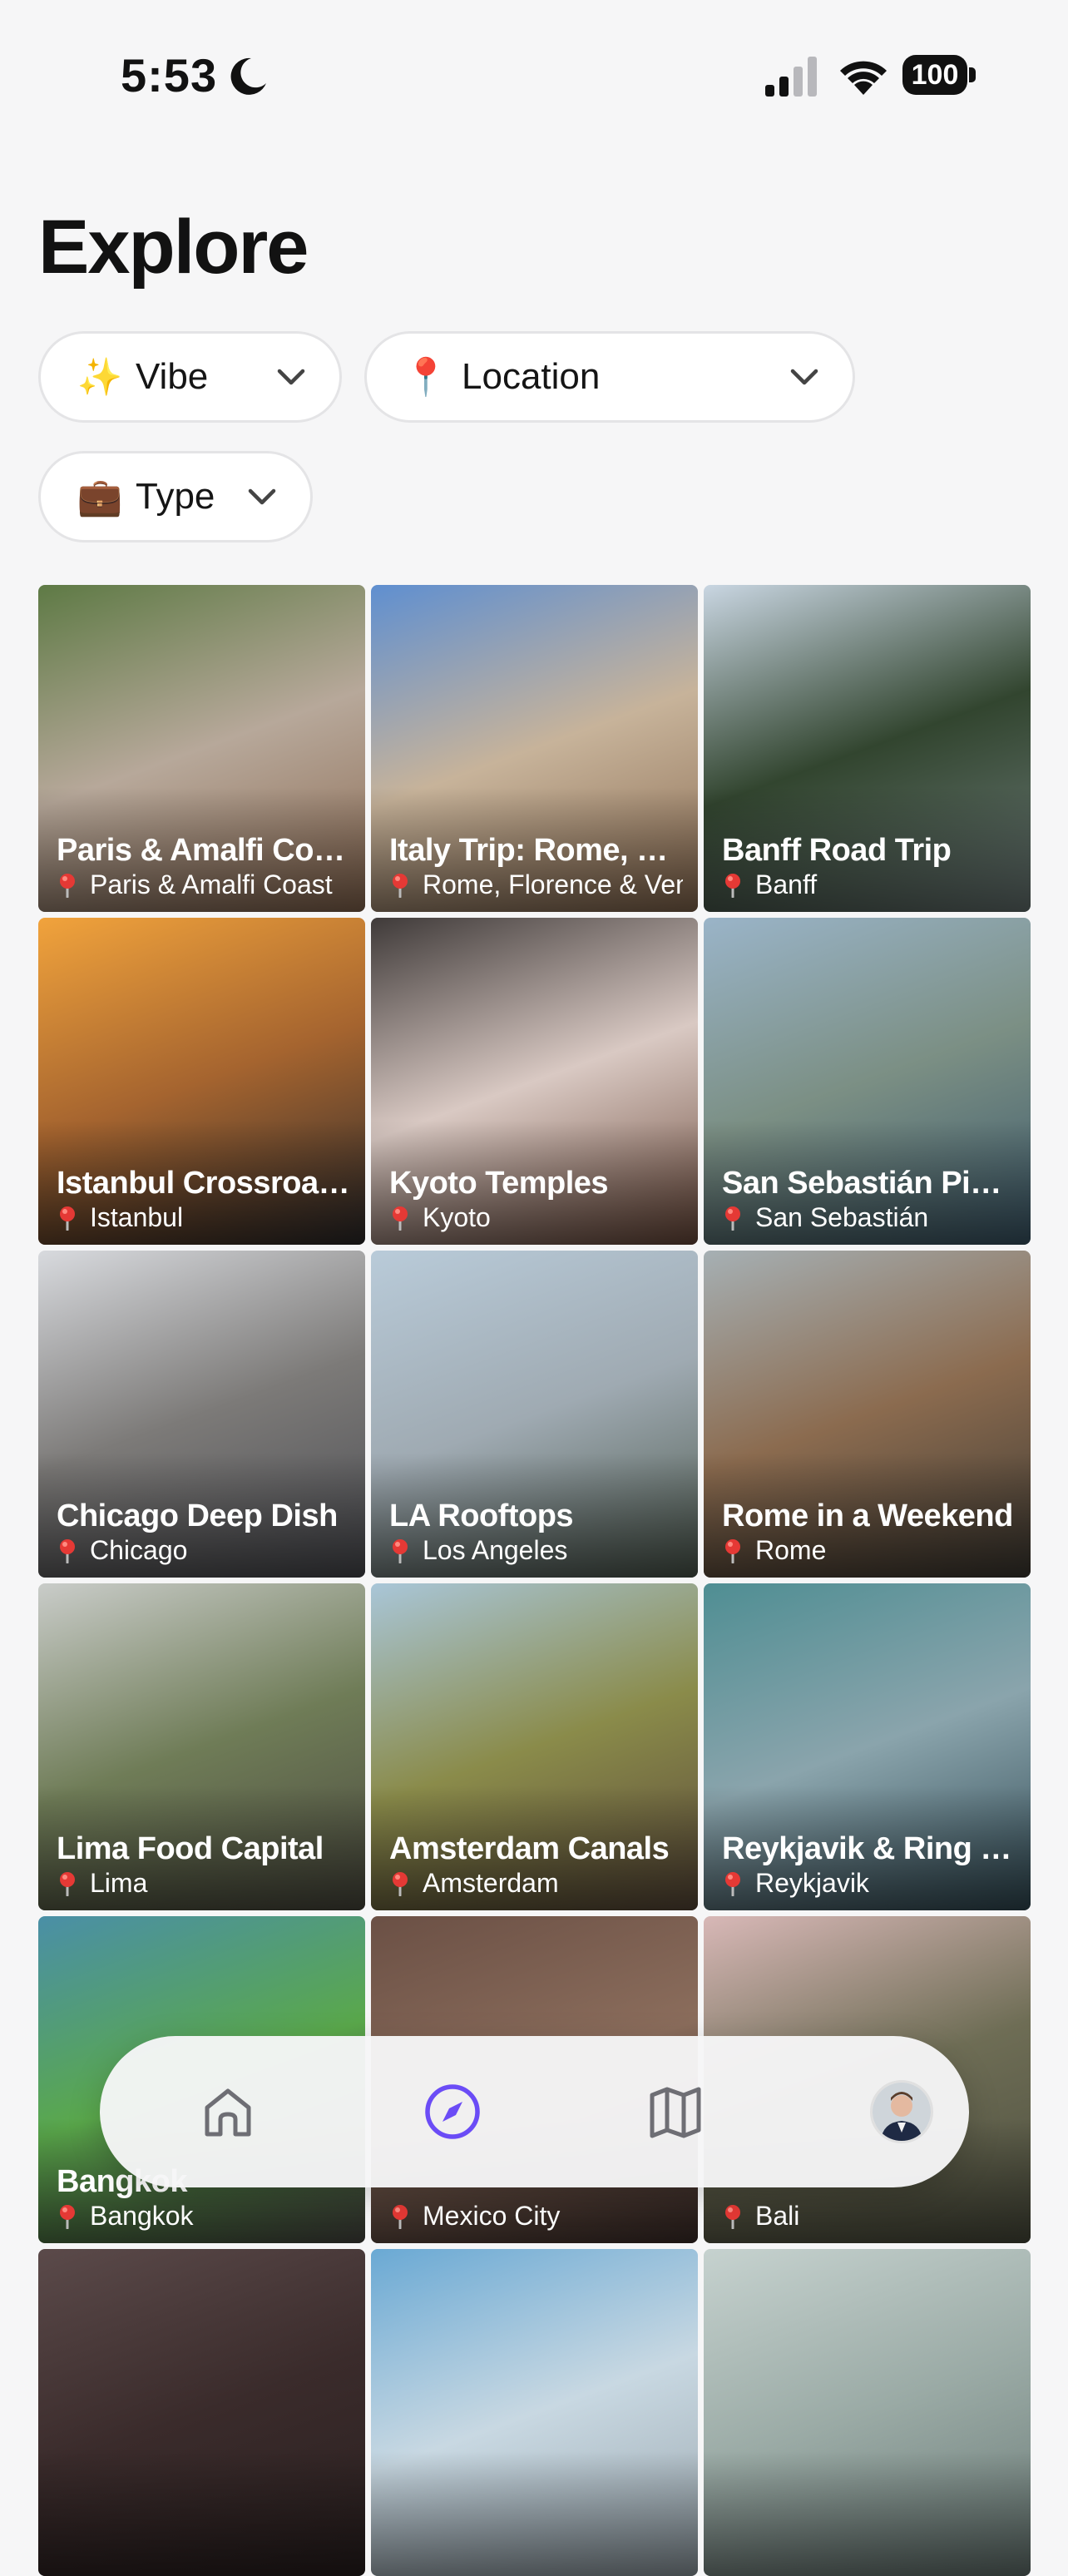 The image size is (1068, 2576). What do you see at coordinates (867, 1081) in the screenshot?
I see `trip-card: San Sebastián PintxosSan Sebastián` at bounding box center [867, 1081].